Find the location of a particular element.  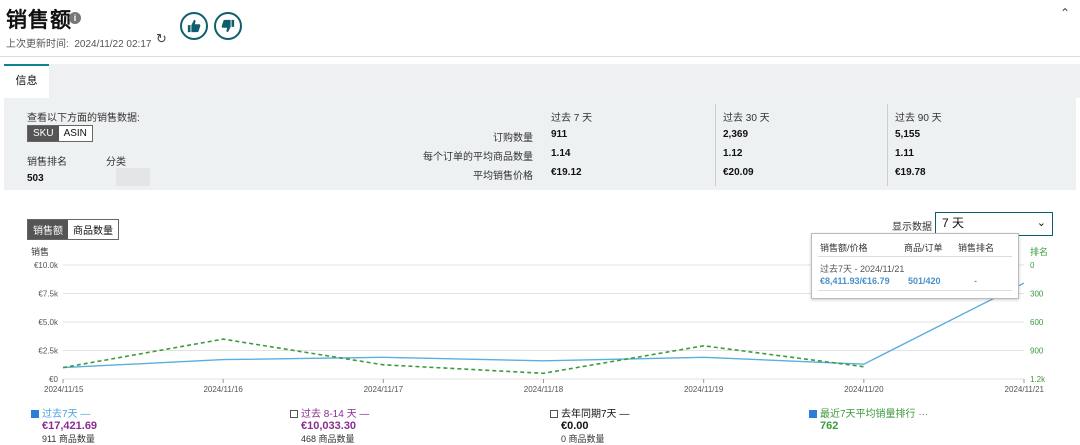

toggle-asin: ASIN is located at coordinates (75, 133).